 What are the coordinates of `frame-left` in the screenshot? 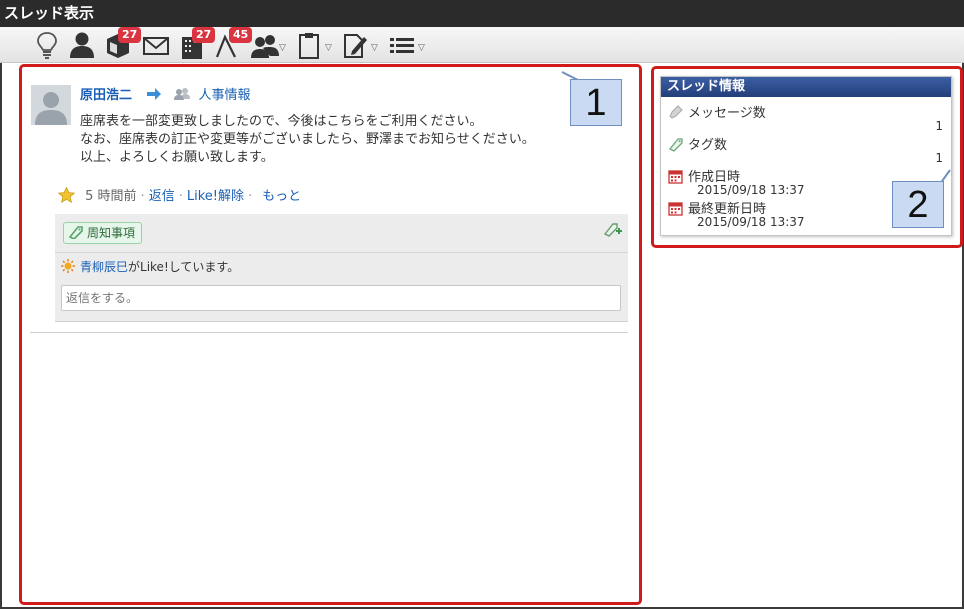 It's located at (1, 336).